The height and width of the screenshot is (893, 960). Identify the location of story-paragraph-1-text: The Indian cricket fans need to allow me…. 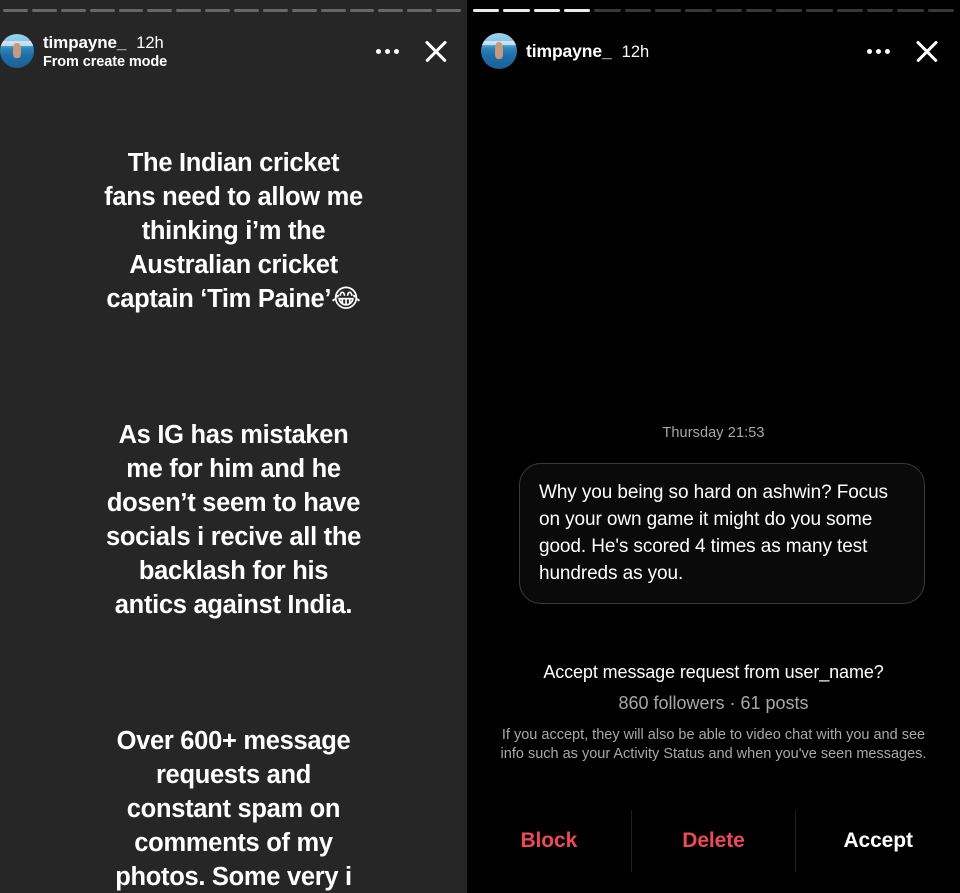
(233, 231).